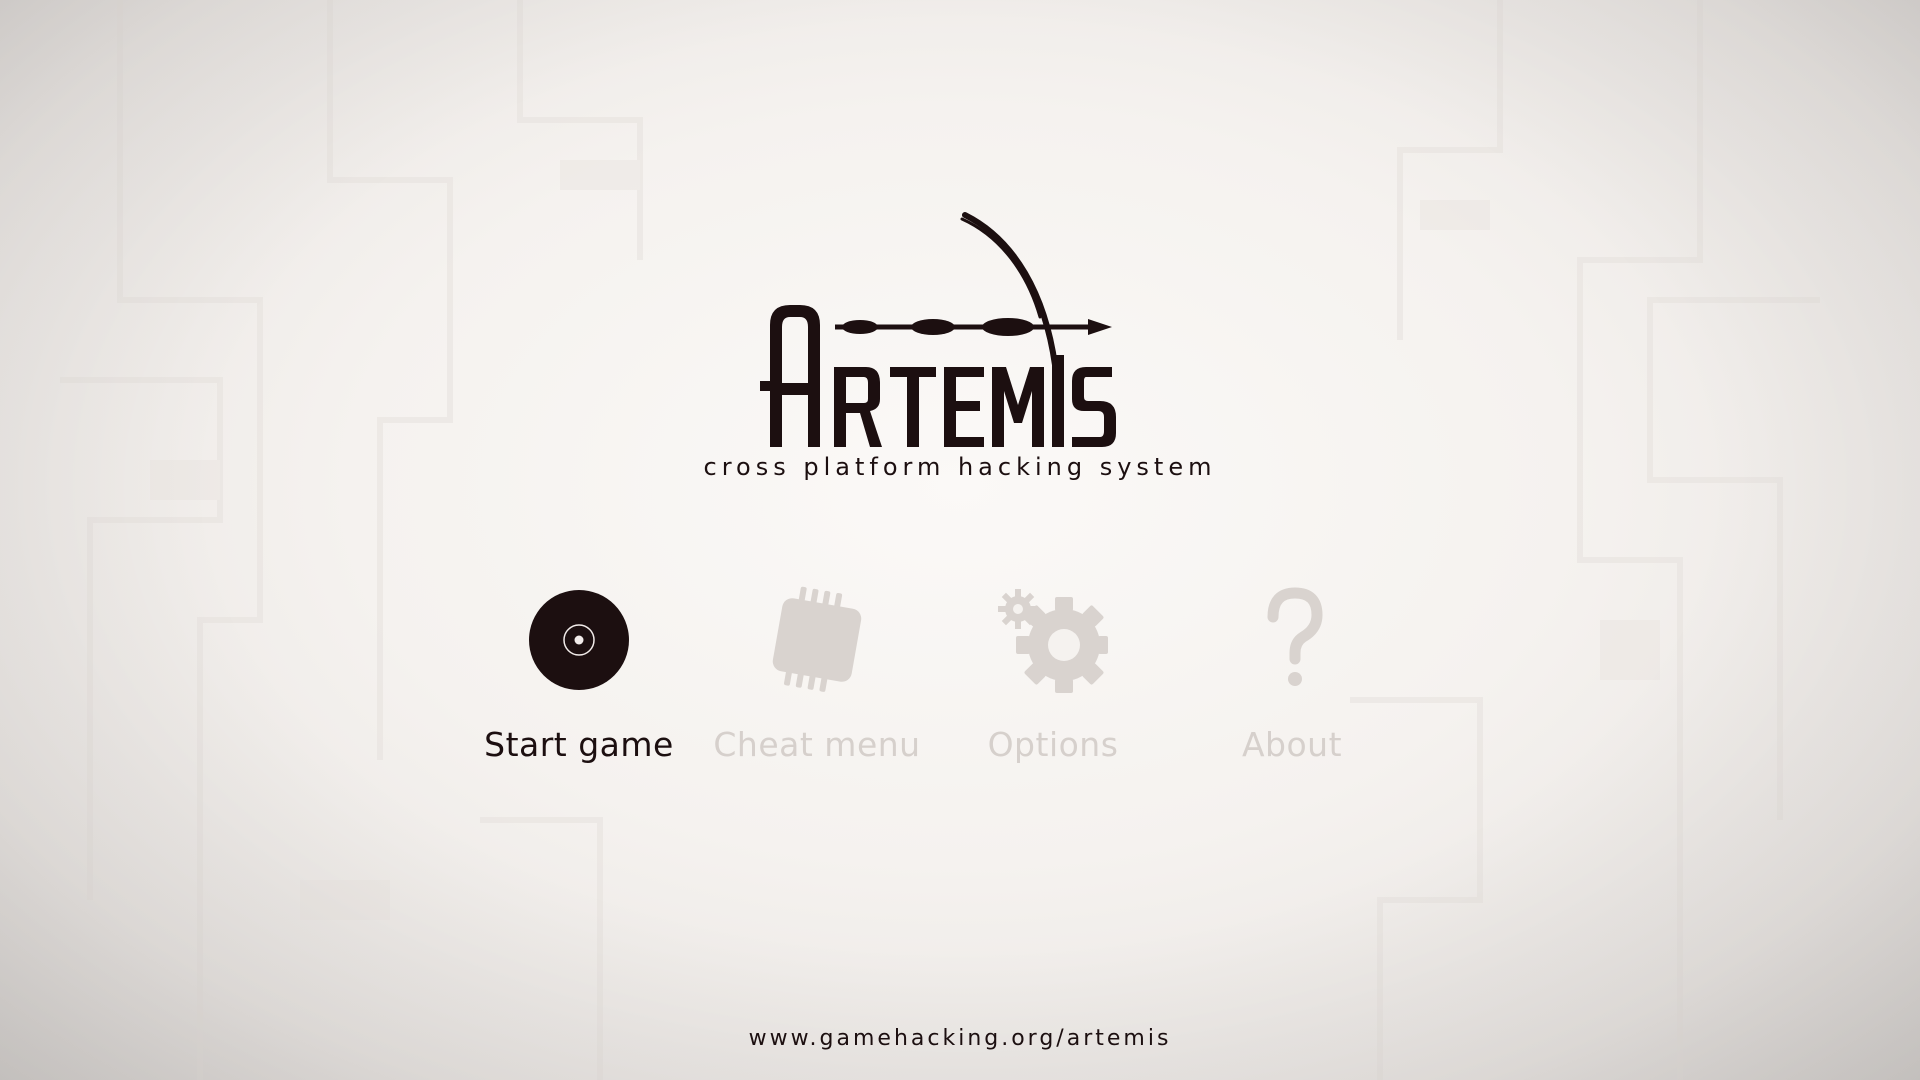 This screenshot has width=1920, height=1080. Describe the element at coordinates (960, 1038) in the screenshot. I see `footer-url-link: www.gamehacking.org/artemis` at that location.